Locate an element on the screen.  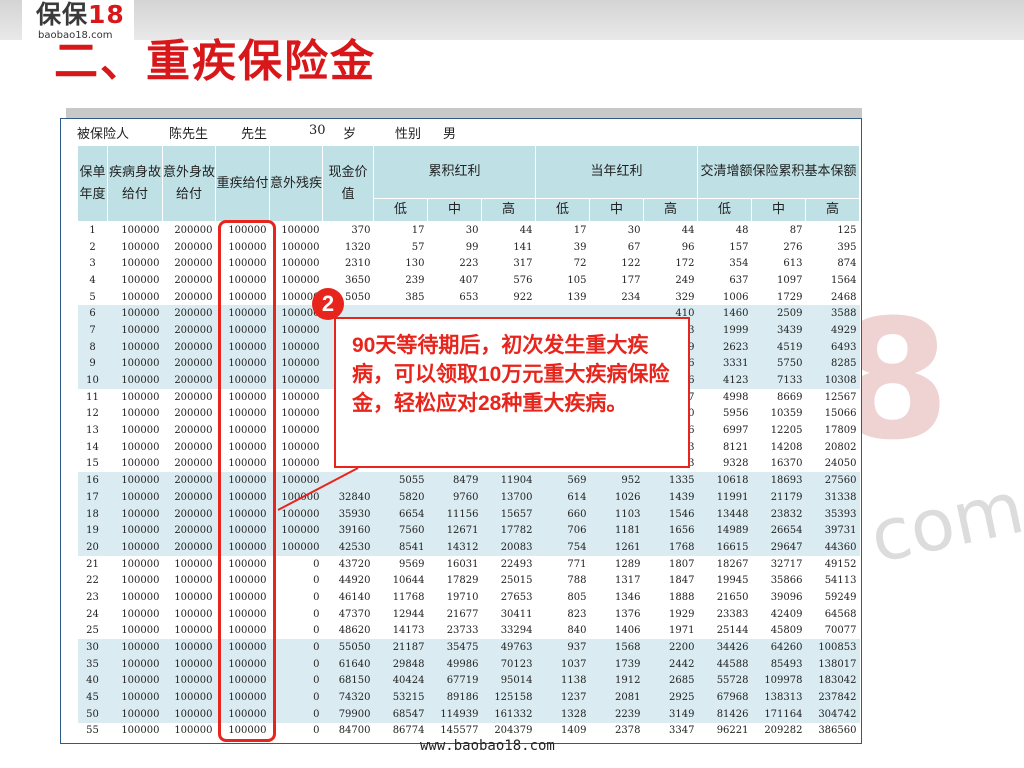
table-cell: 125 is located at coordinates (832, 230).